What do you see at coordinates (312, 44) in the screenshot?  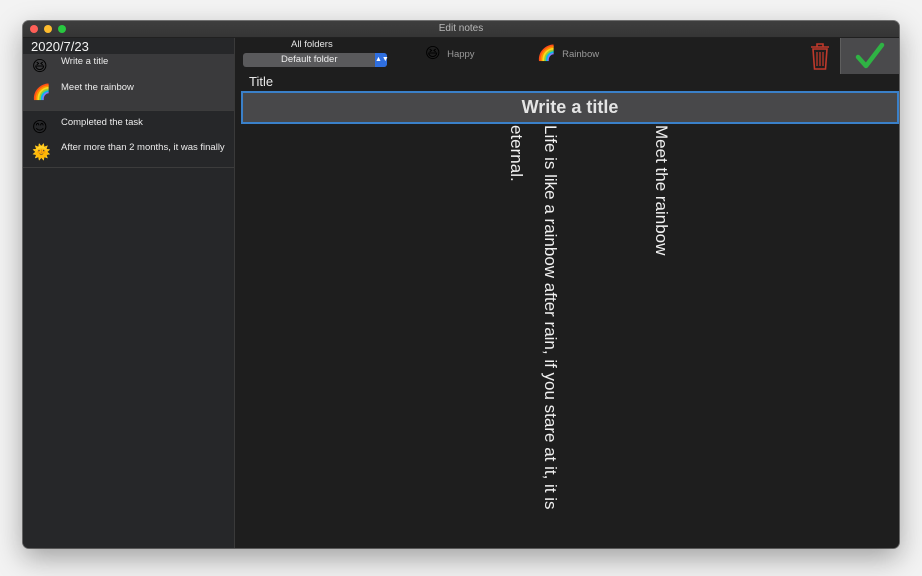 I see `all-folders-label: All folders` at bounding box center [312, 44].